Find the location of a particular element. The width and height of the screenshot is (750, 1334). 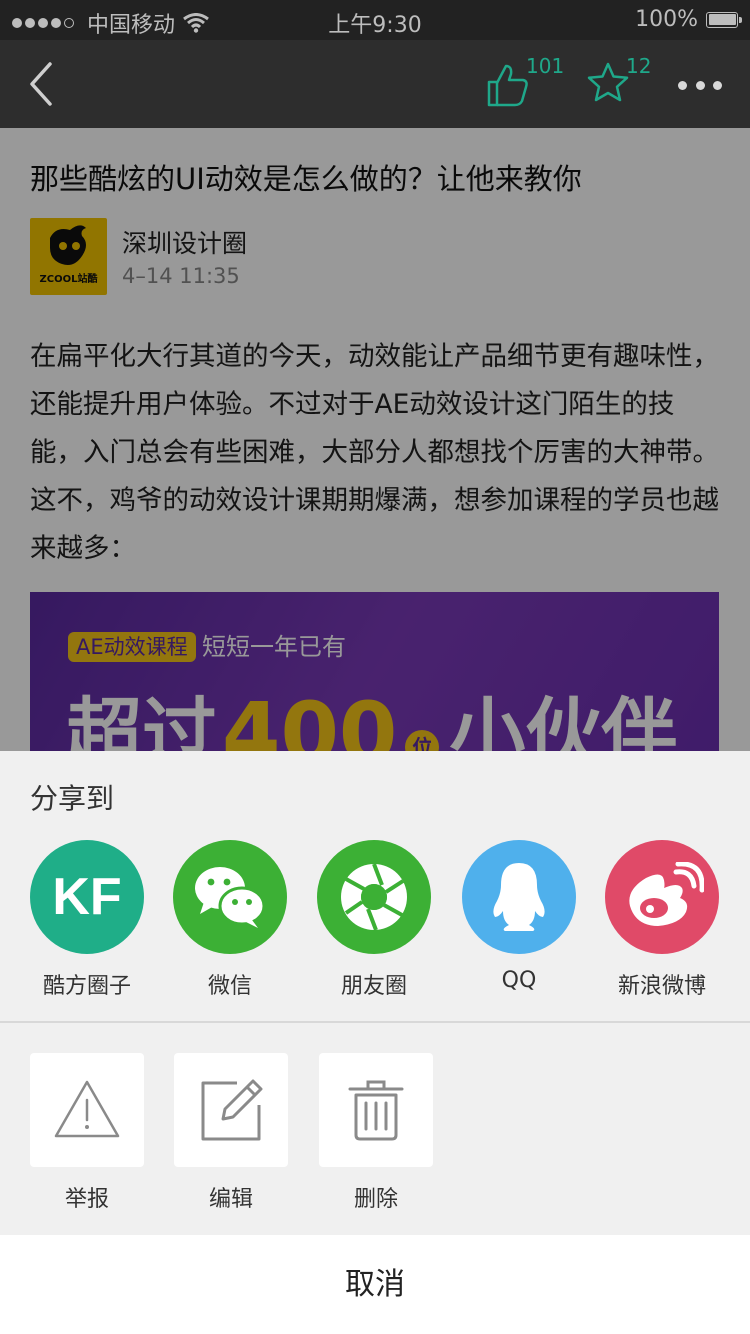

share-label-kf: 酷方圈子 is located at coordinates (86, 986).